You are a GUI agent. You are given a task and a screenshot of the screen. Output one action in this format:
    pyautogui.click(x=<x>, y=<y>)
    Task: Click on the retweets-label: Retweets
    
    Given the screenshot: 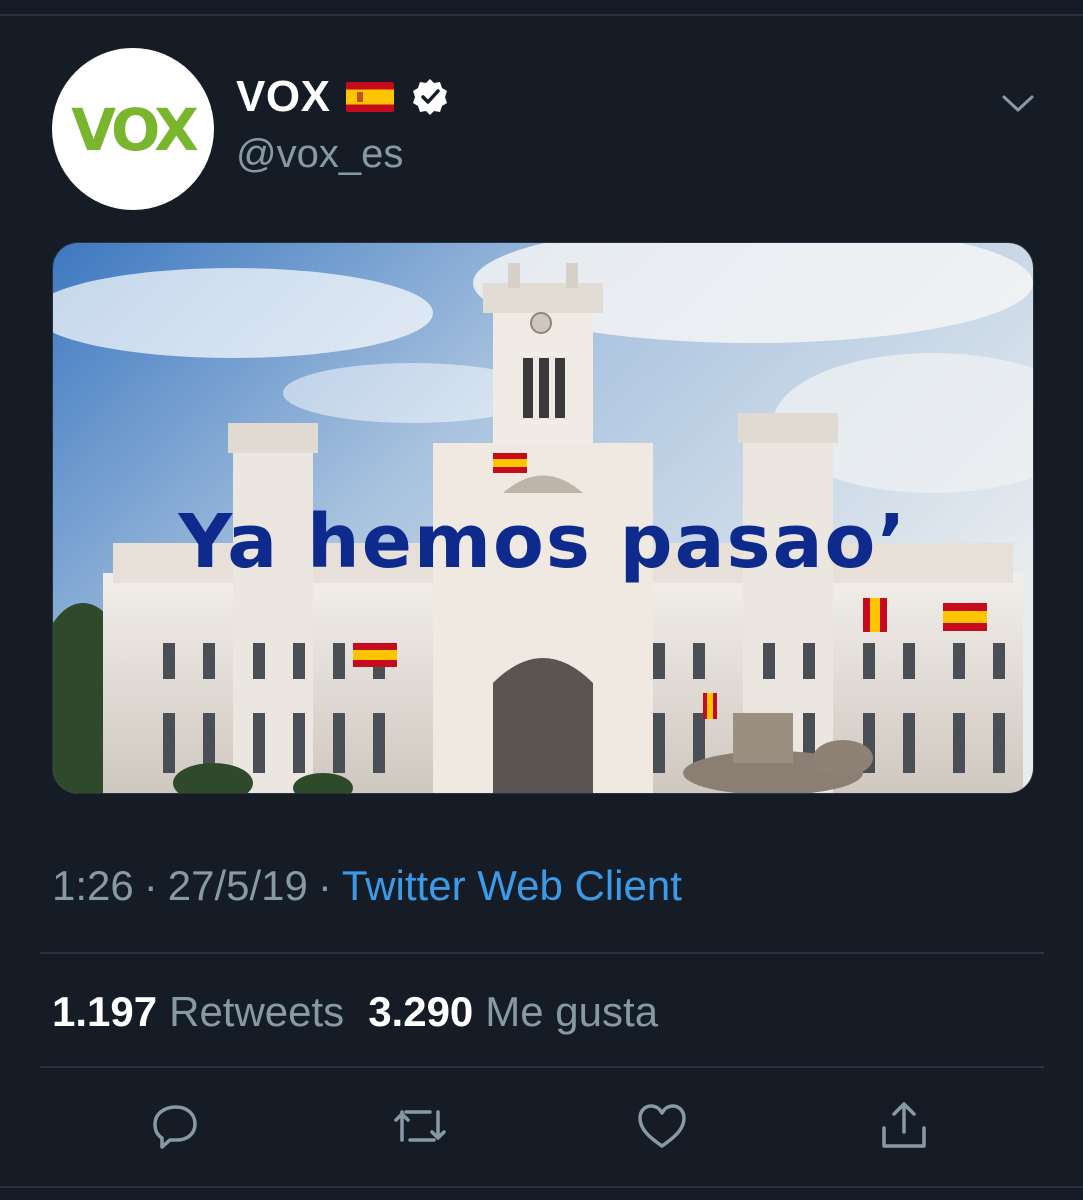 What is the action you would take?
    pyautogui.click(x=257, y=1011)
    